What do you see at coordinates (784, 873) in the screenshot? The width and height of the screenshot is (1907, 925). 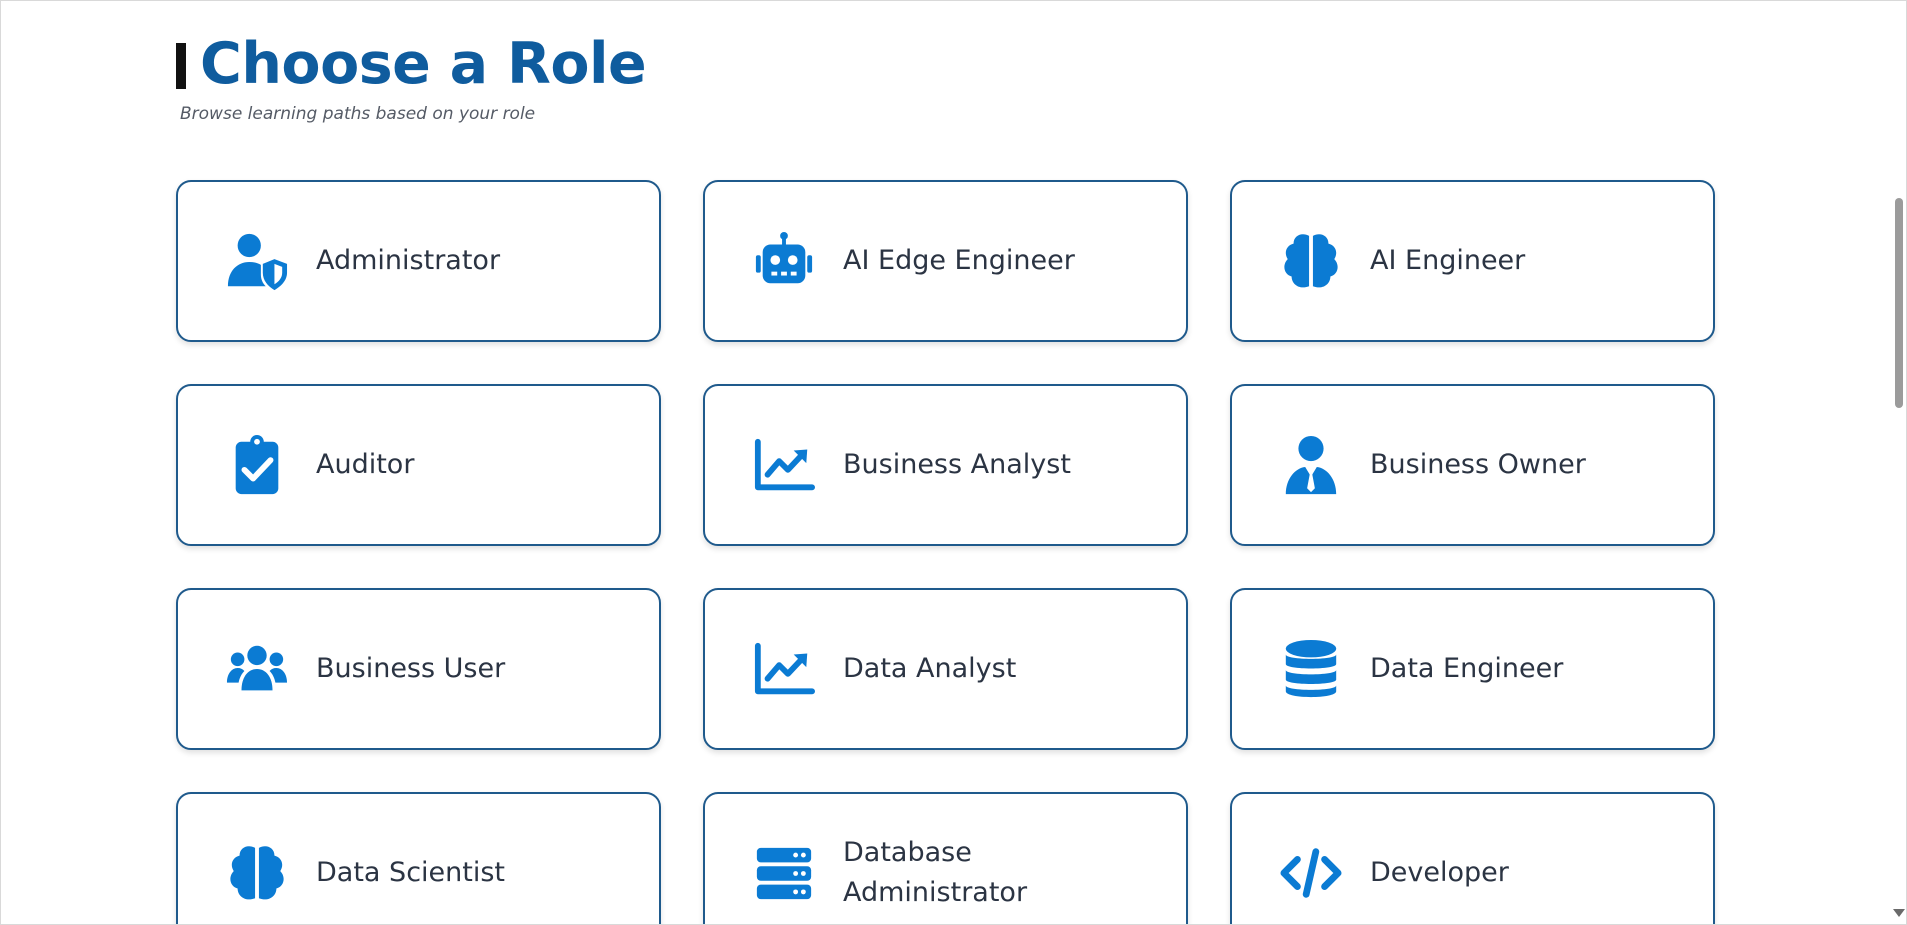 I see `server-icon` at bounding box center [784, 873].